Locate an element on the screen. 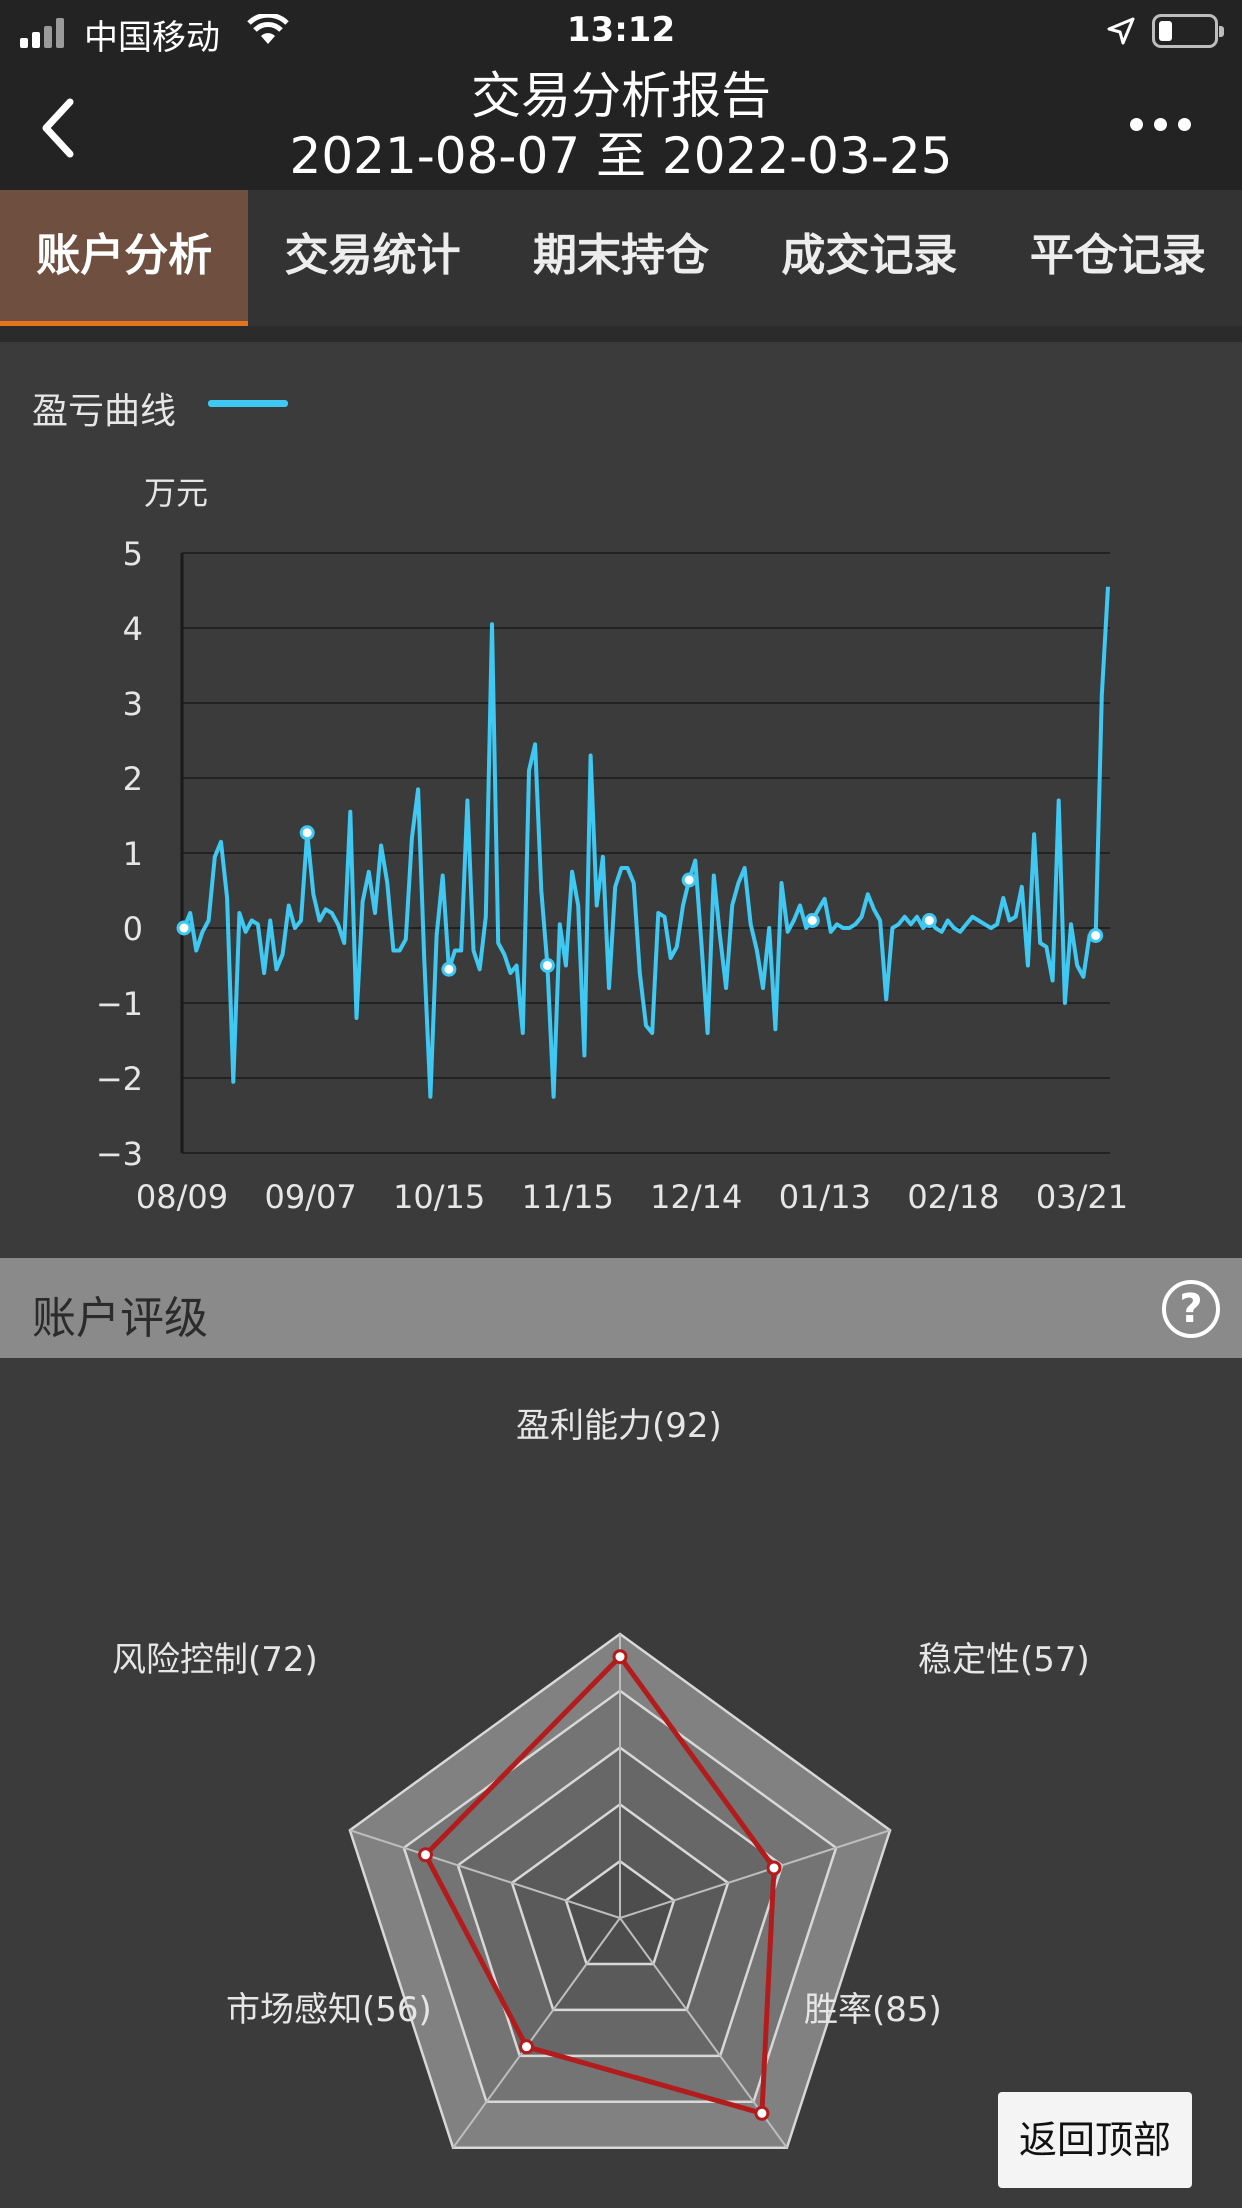  x-tick-label: 08/09 is located at coordinates (182, 1197).